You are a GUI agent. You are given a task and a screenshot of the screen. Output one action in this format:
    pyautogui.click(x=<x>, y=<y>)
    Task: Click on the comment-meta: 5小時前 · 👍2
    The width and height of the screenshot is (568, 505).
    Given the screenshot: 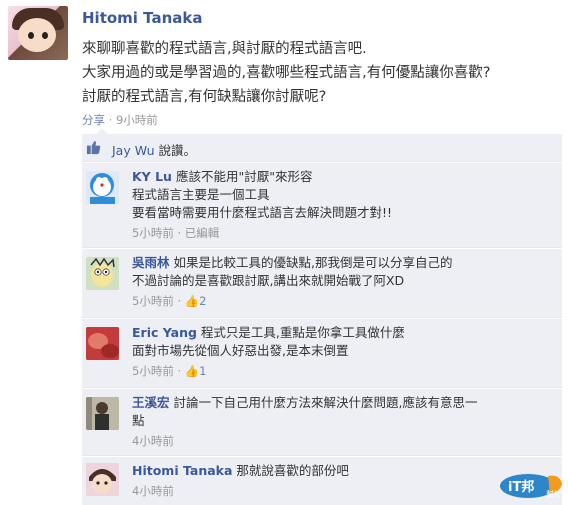 What is the action you would take?
    pyautogui.click(x=342, y=301)
    